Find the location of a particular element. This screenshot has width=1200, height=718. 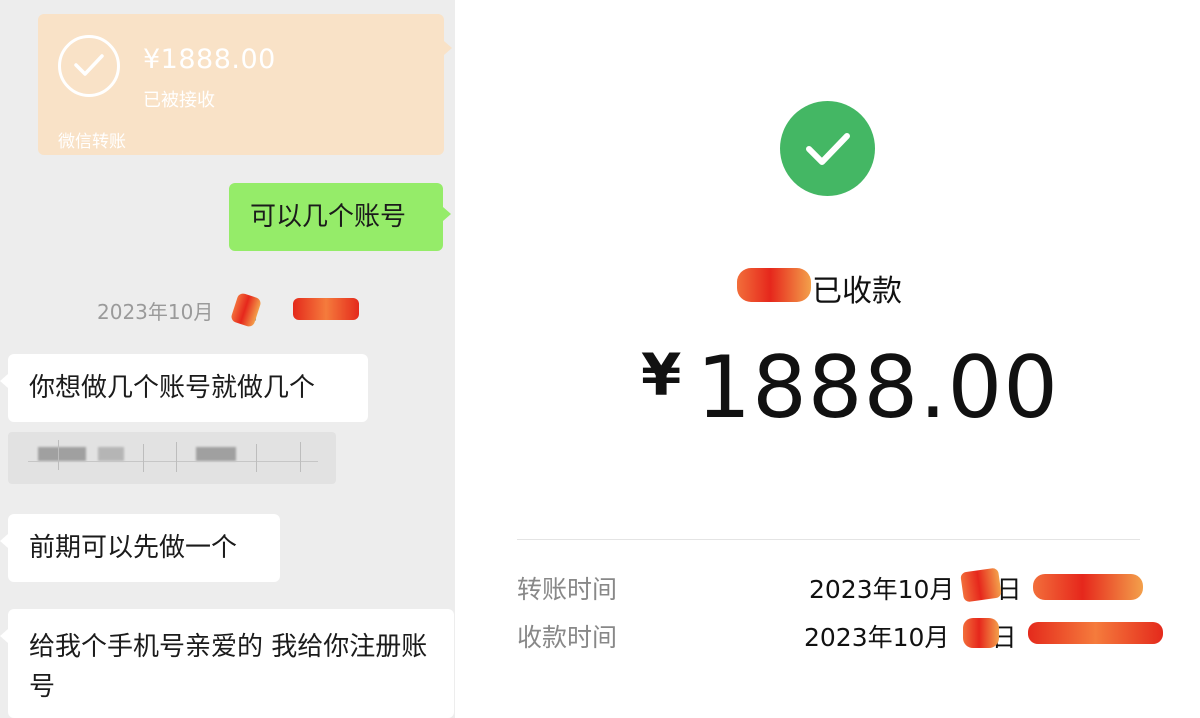

check-circle-icon is located at coordinates (89, 66).